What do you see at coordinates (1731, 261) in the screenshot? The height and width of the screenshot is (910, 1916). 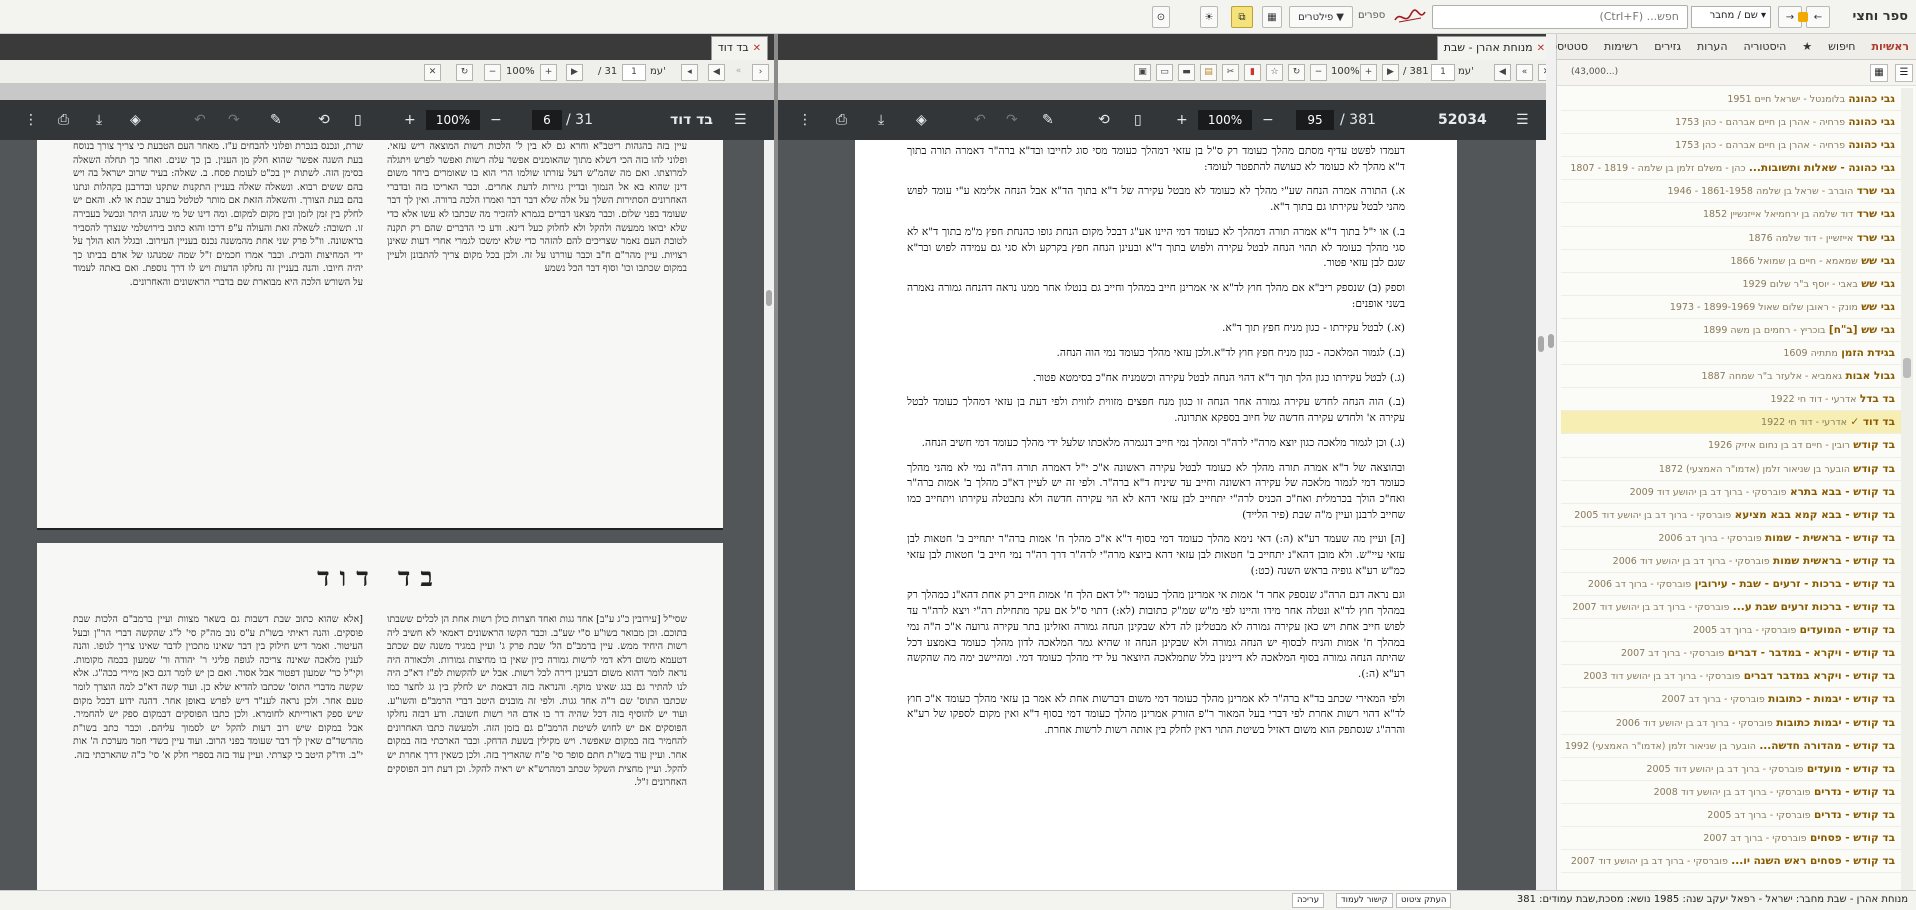 I see `book-list-item: גבי שש שמאמא - חיים בן שמואל 1866` at bounding box center [1731, 261].